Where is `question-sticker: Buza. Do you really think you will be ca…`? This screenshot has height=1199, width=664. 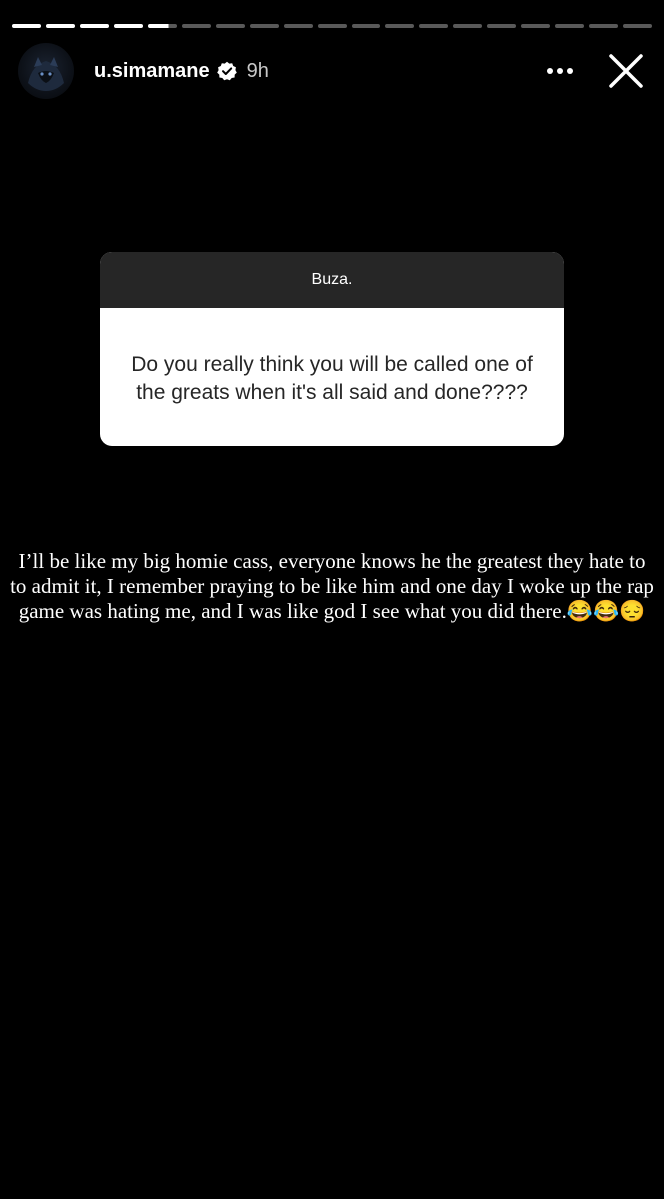 question-sticker: Buza. Do you really think you will be ca… is located at coordinates (332, 349).